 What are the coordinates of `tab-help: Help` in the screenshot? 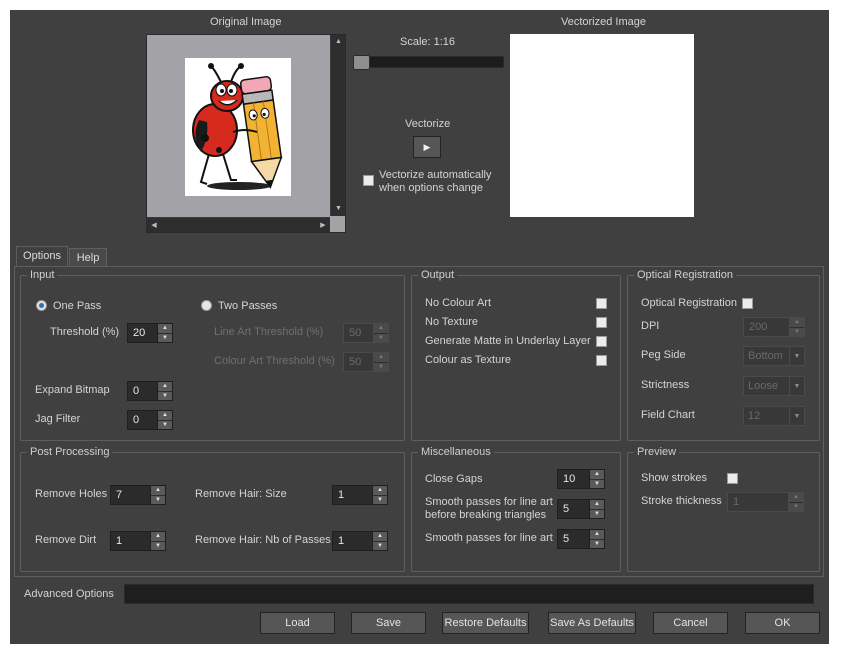 It's located at (88, 257).